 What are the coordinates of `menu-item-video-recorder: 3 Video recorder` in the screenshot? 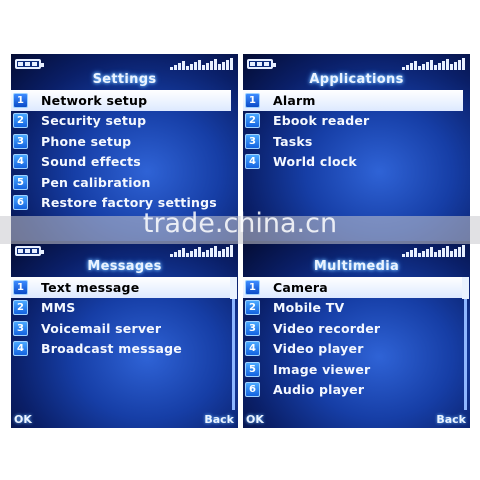 It's located at (353, 328).